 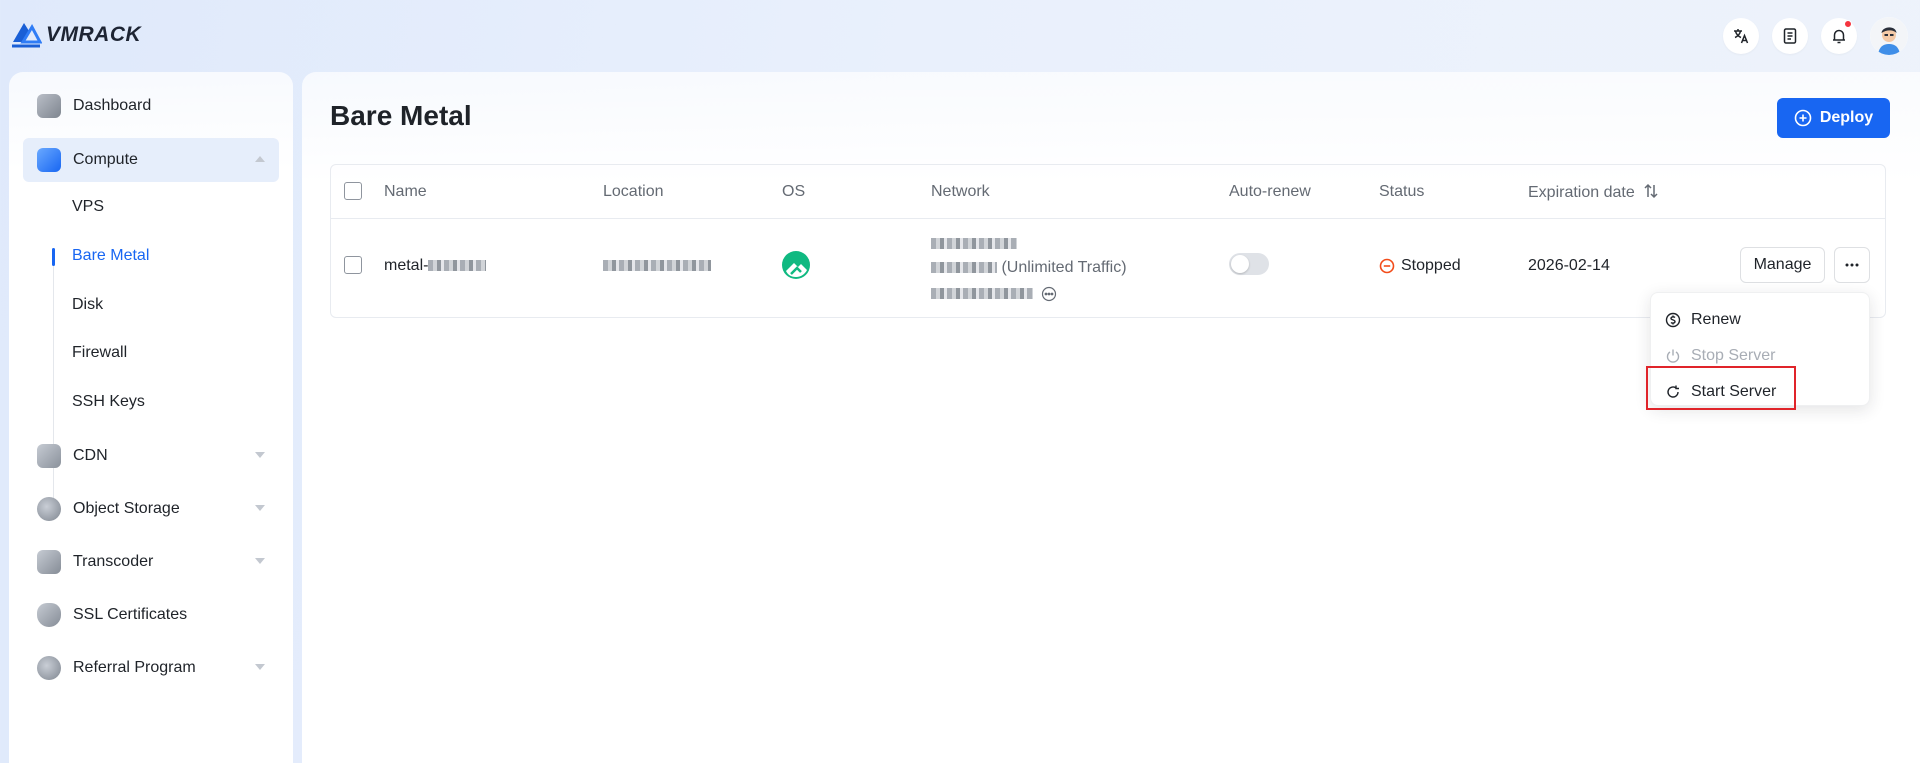 What do you see at coordinates (401, 115) in the screenshot?
I see `page-title: Bare Metal` at bounding box center [401, 115].